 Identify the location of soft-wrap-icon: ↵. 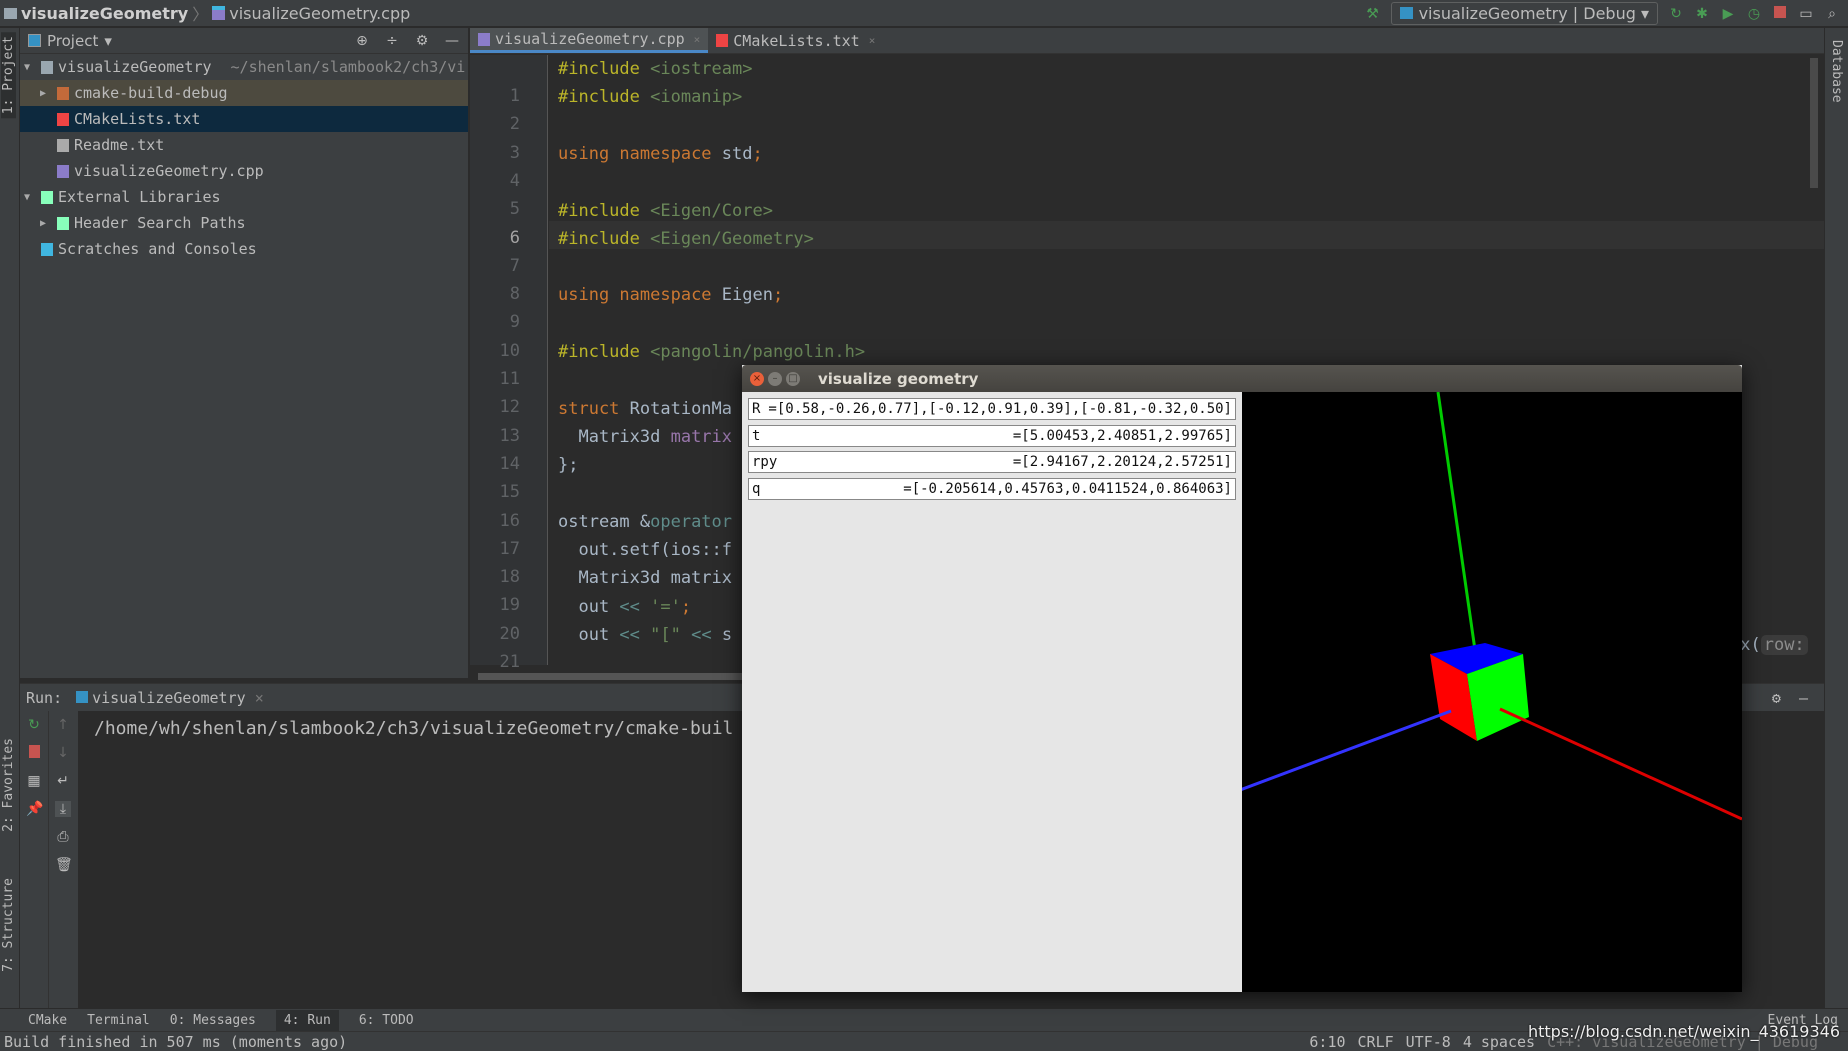
(63, 781).